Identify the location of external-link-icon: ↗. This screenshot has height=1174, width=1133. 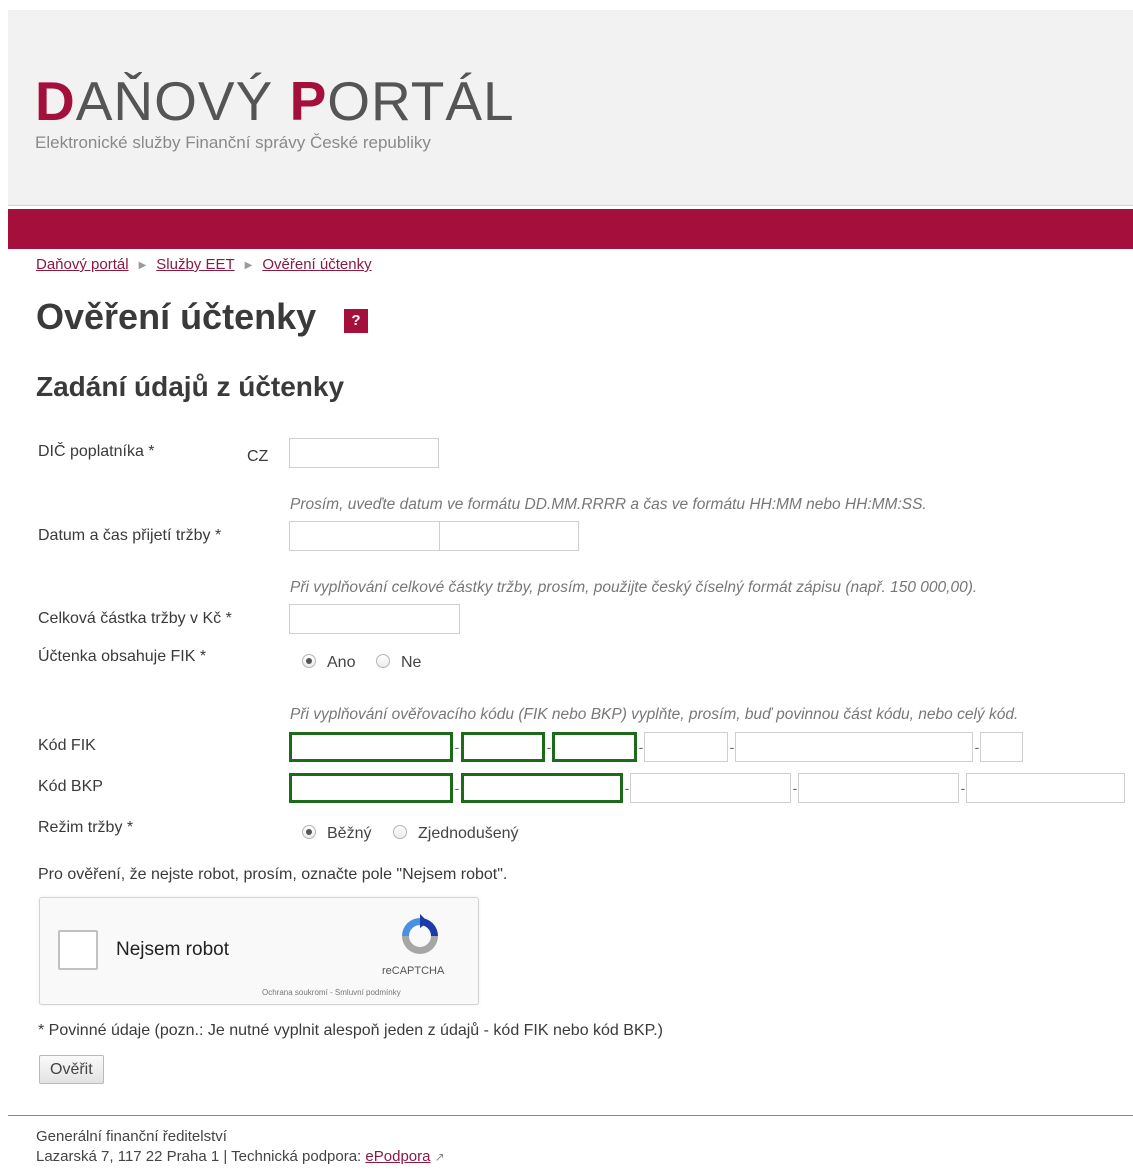
(439, 1157).